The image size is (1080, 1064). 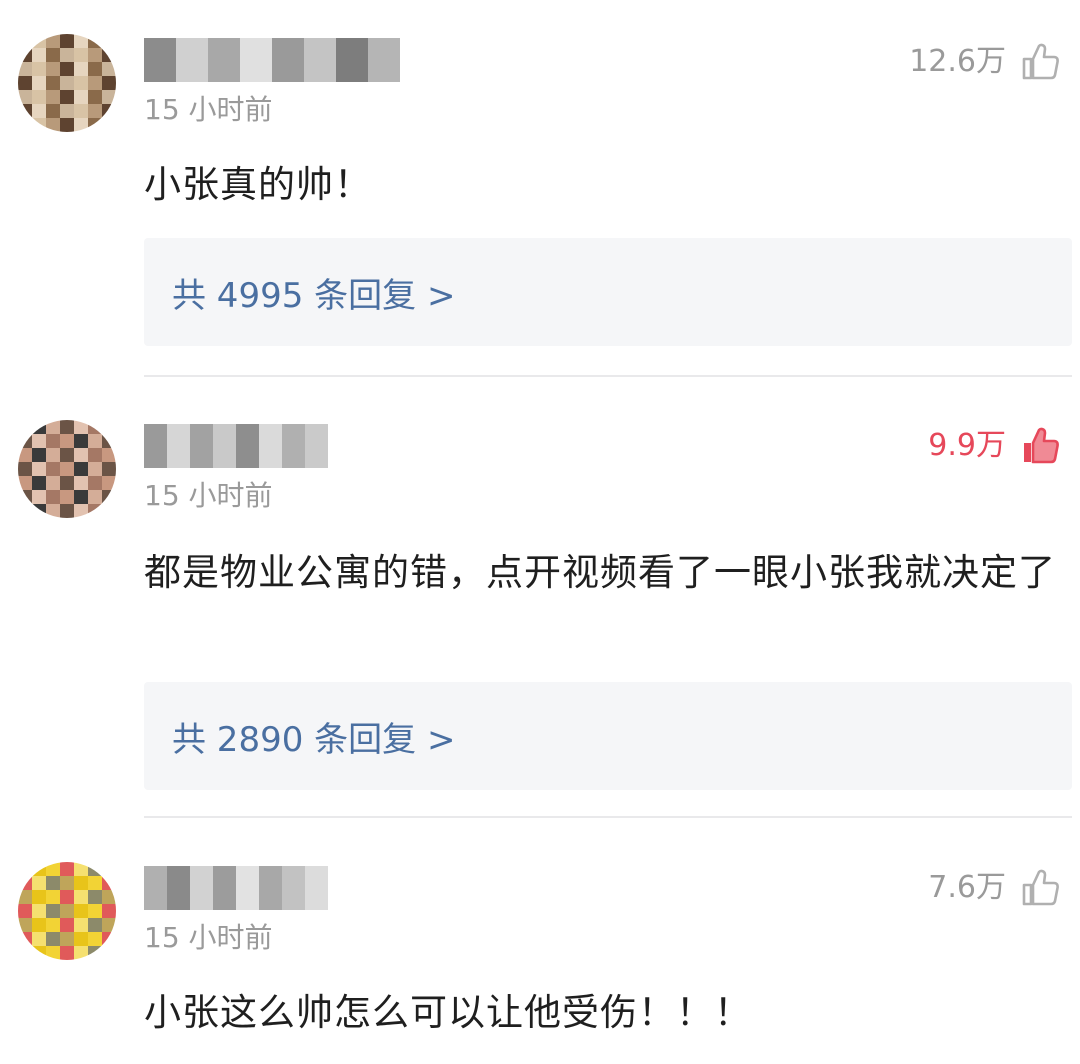 I want to click on like-button: 7.6万, so click(x=994, y=888).